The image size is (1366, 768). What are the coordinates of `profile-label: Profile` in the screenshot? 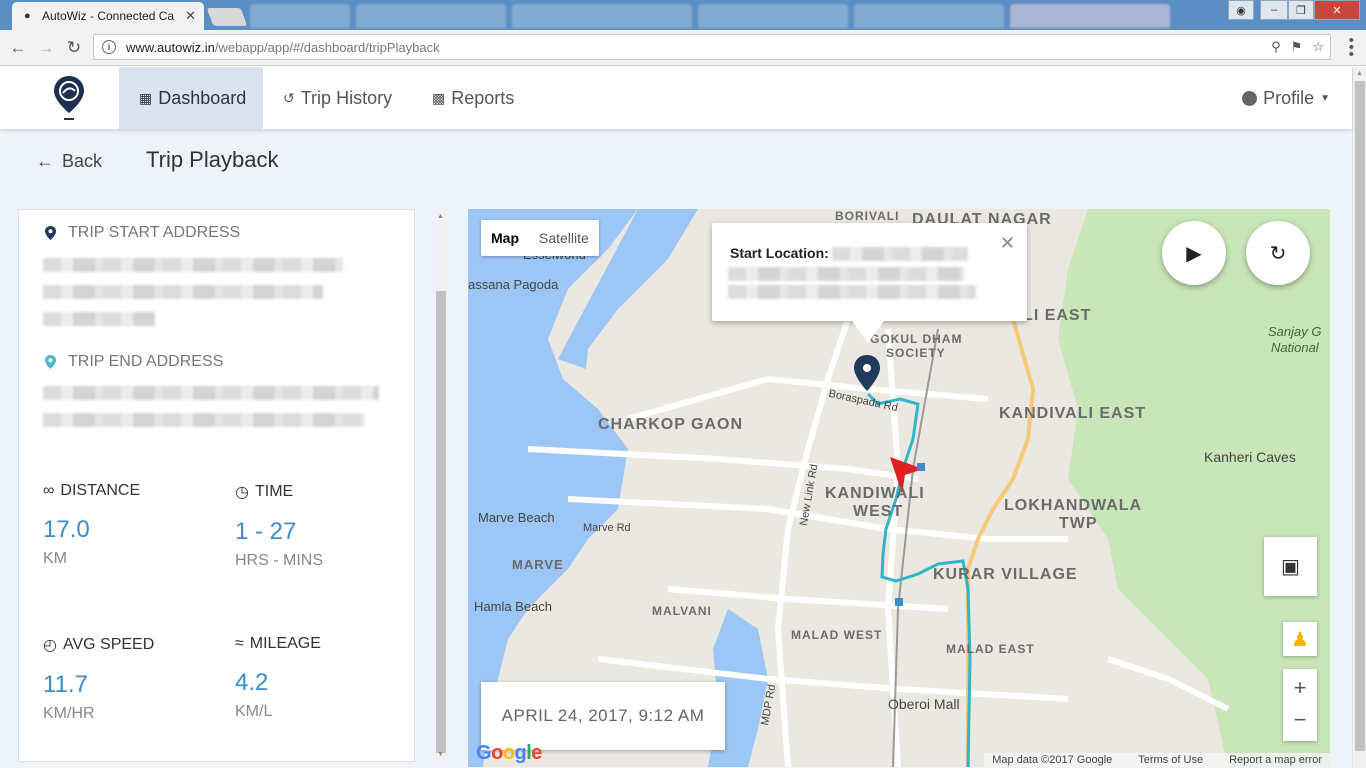 It's located at (1289, 97).